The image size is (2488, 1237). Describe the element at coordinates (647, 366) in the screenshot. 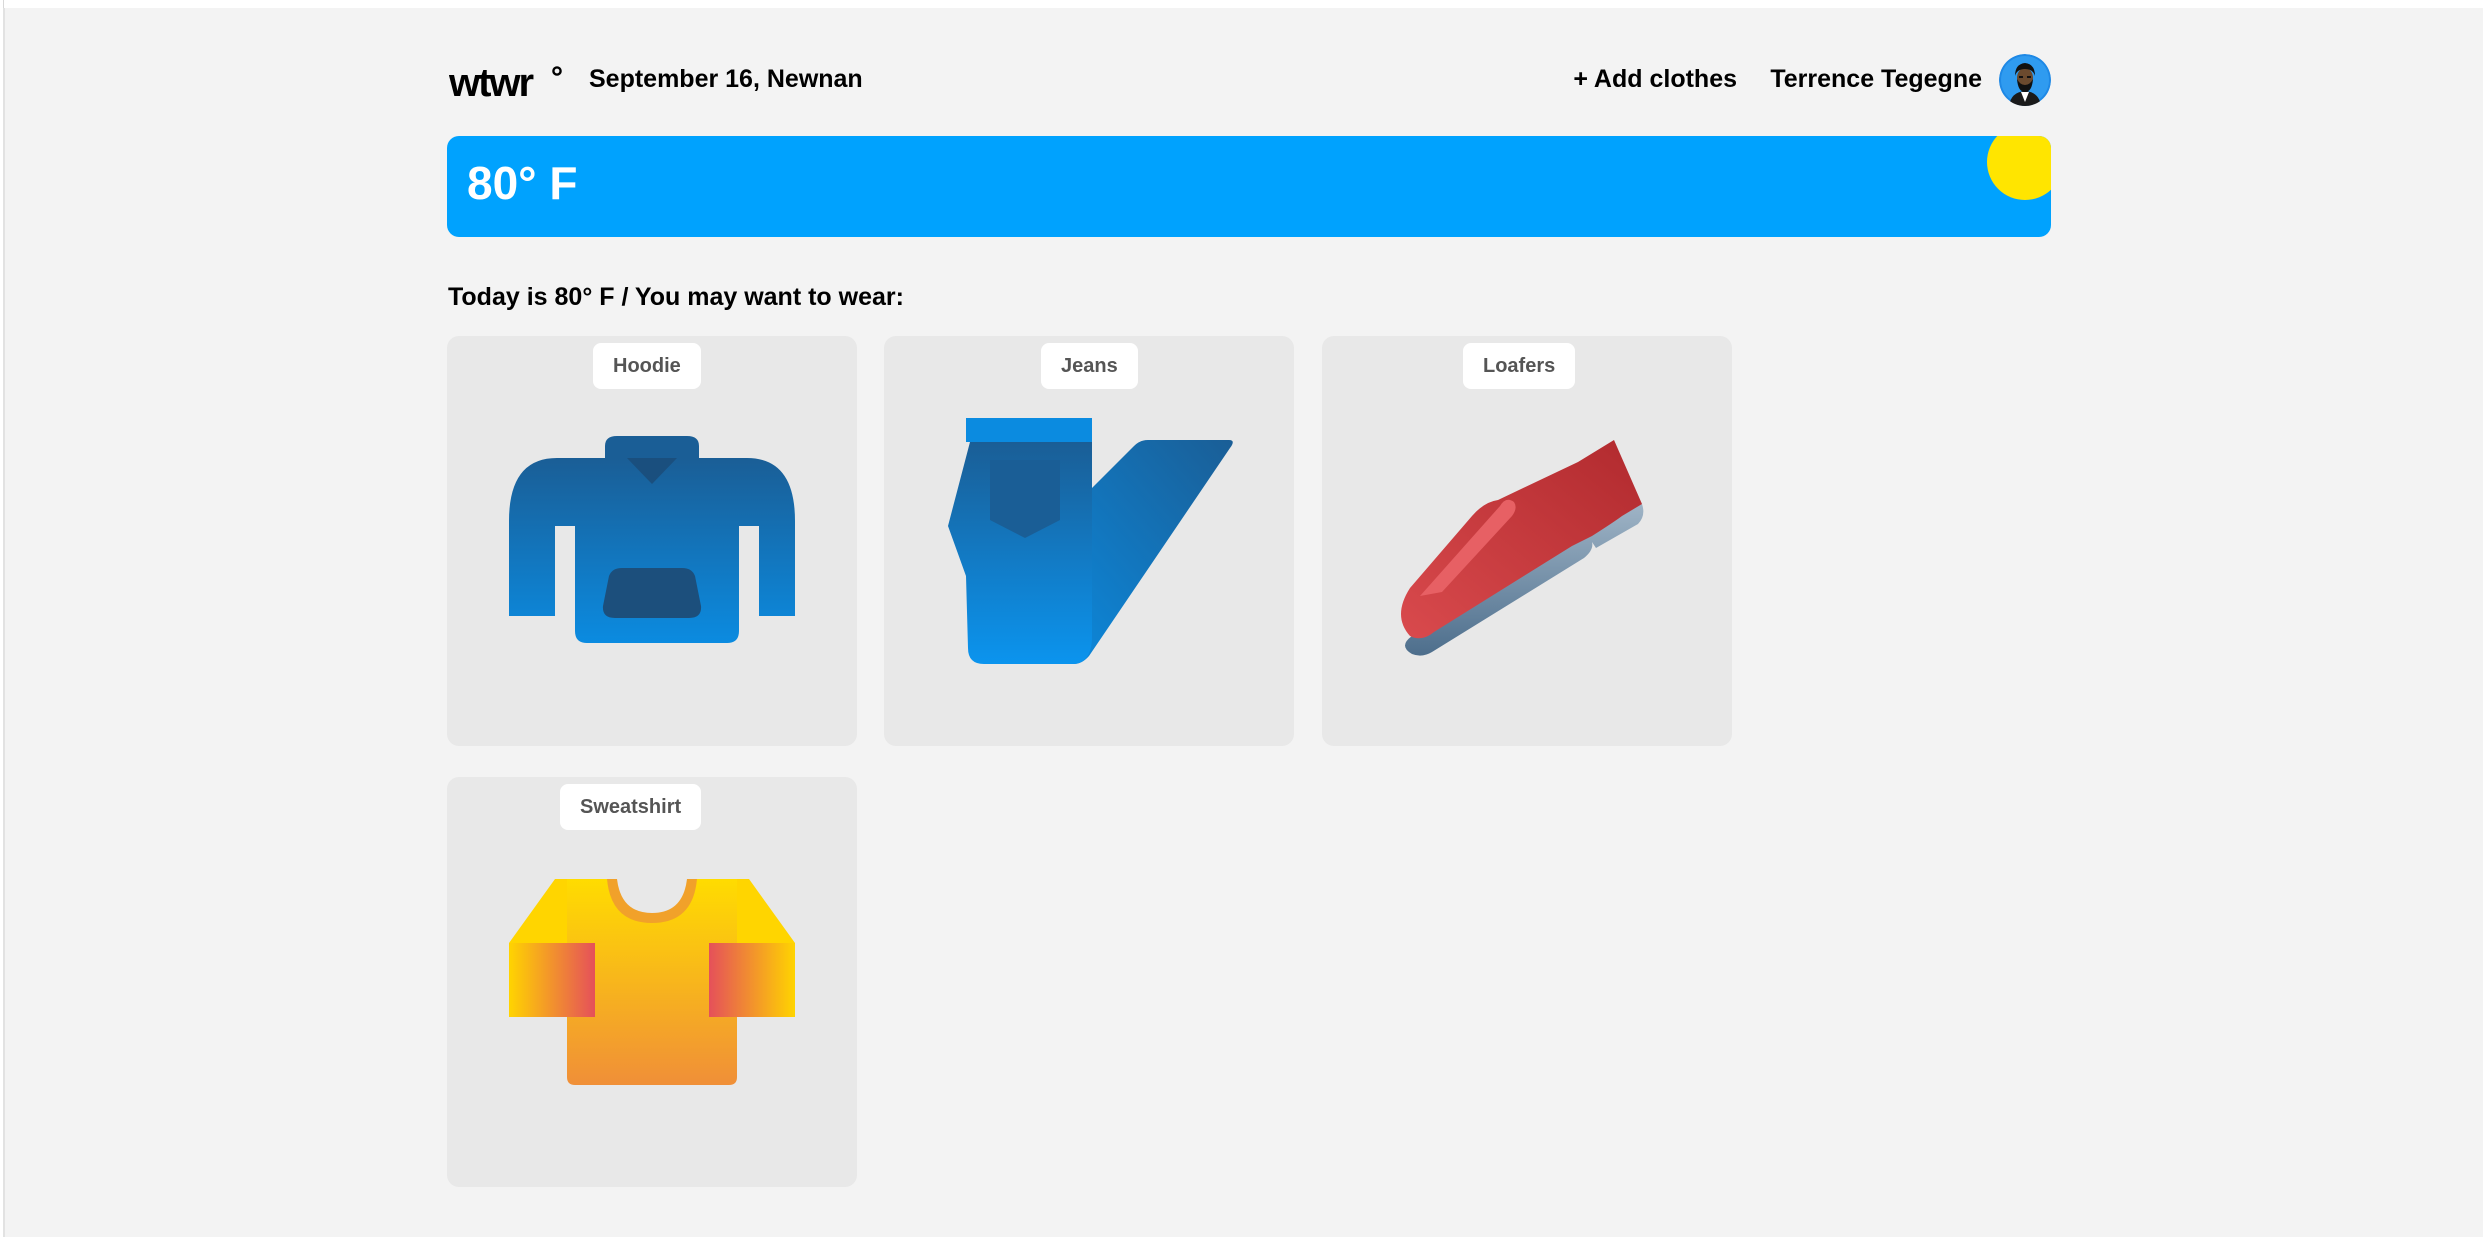

I see `item-card-label: Hoodie` at that location.